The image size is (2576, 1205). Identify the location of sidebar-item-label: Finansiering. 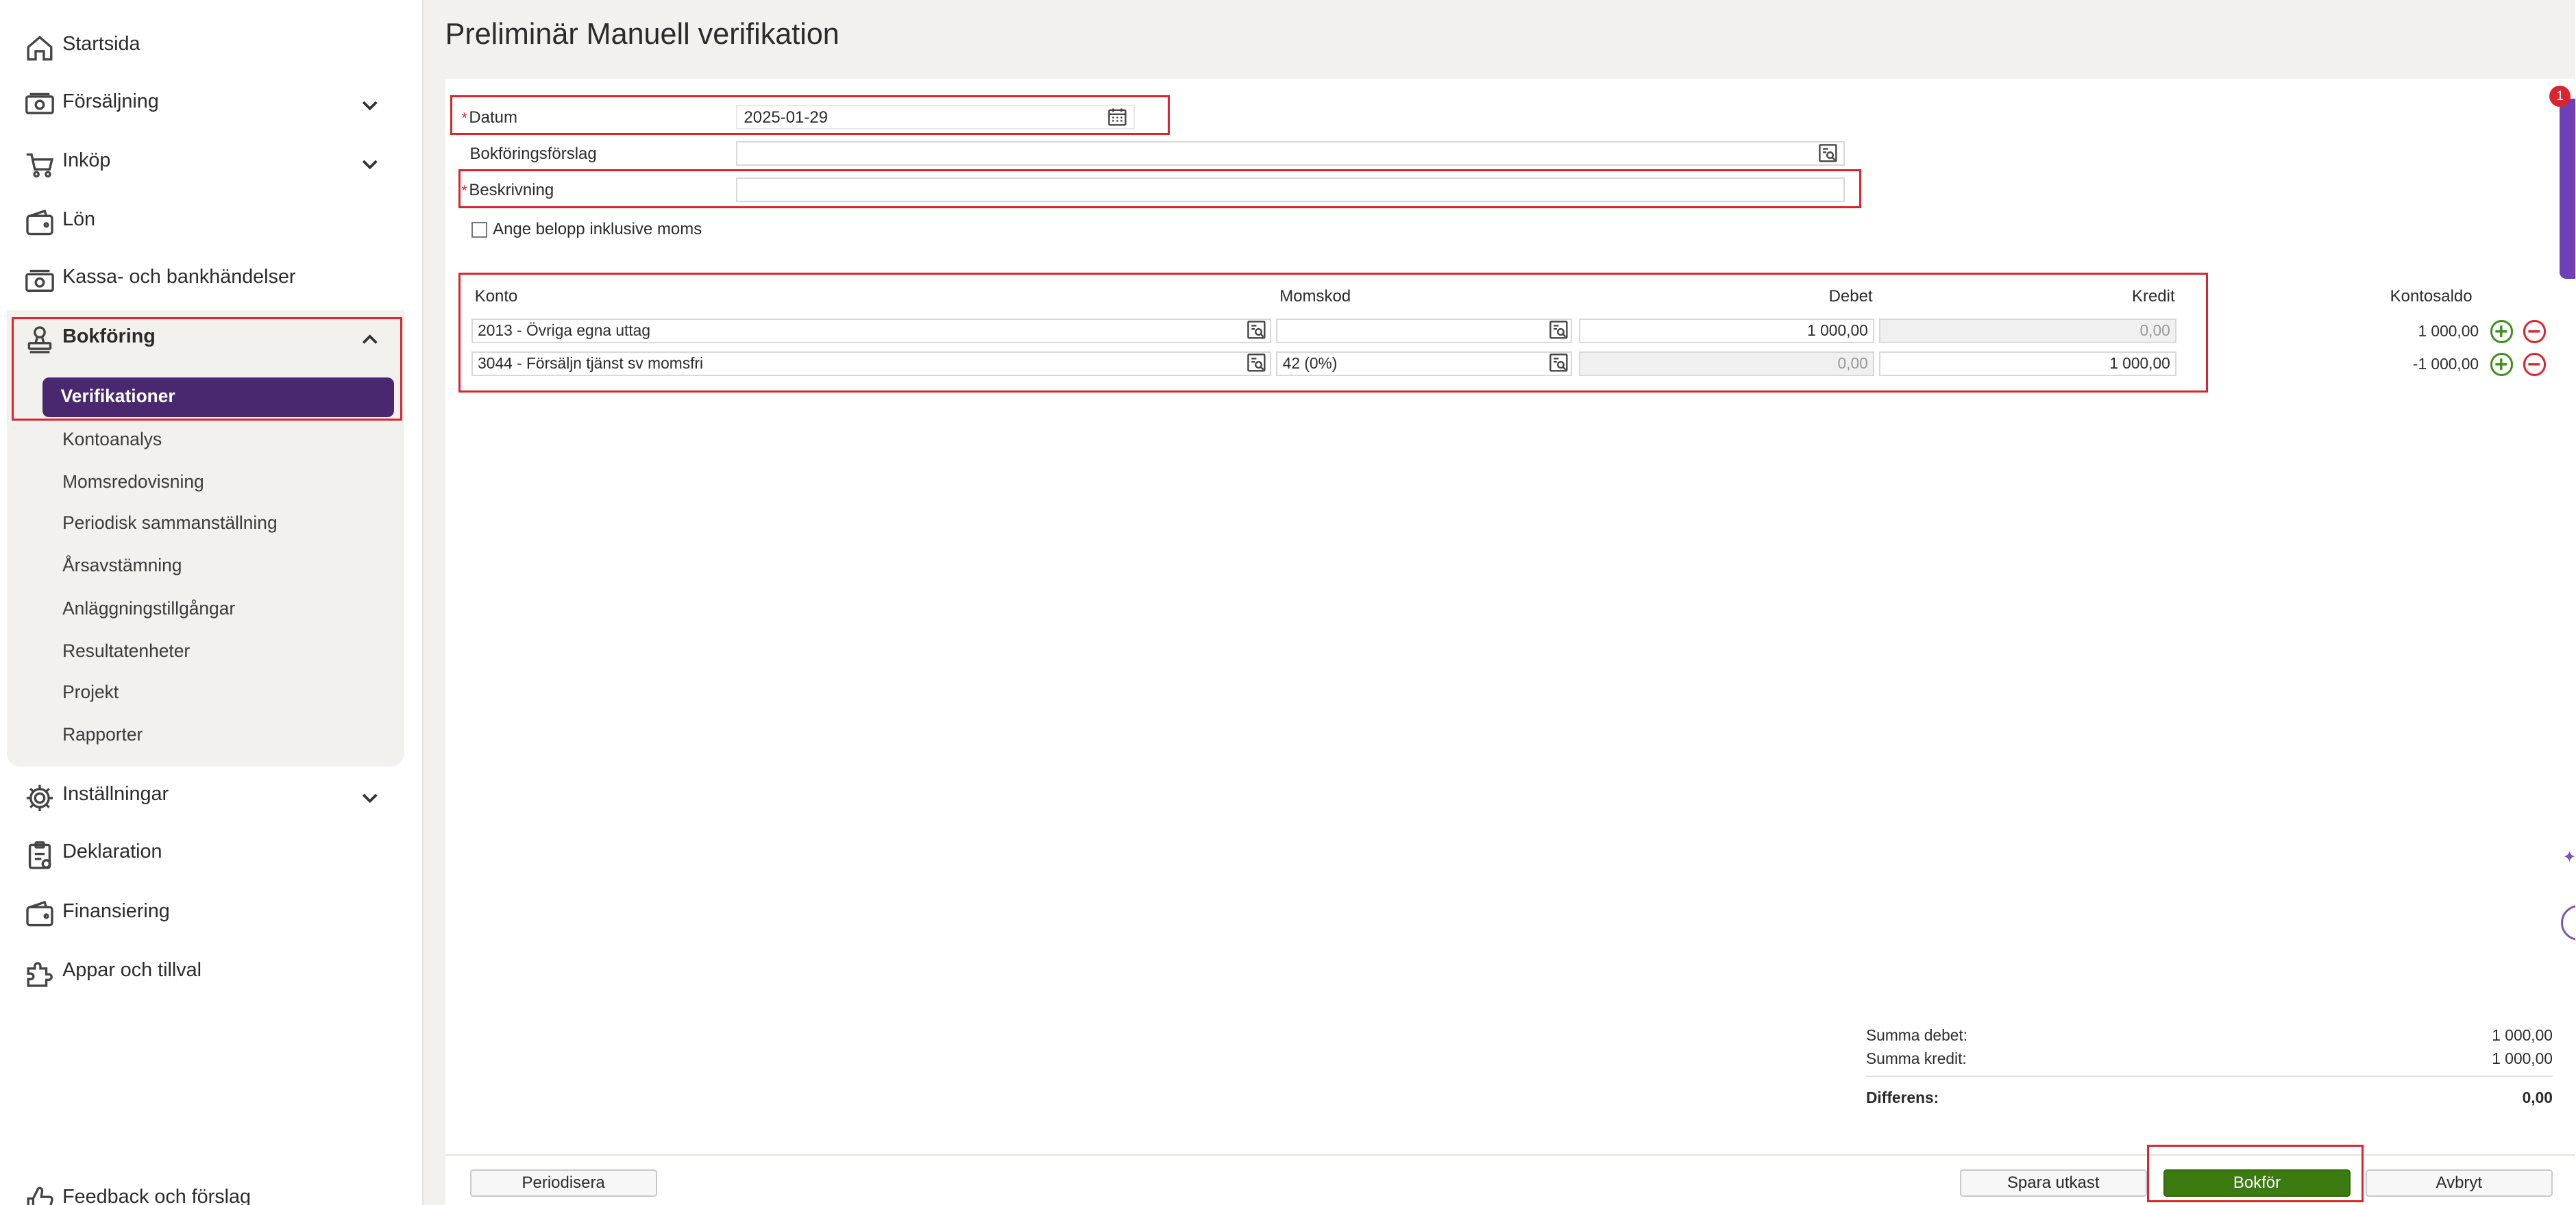
(116, 910).